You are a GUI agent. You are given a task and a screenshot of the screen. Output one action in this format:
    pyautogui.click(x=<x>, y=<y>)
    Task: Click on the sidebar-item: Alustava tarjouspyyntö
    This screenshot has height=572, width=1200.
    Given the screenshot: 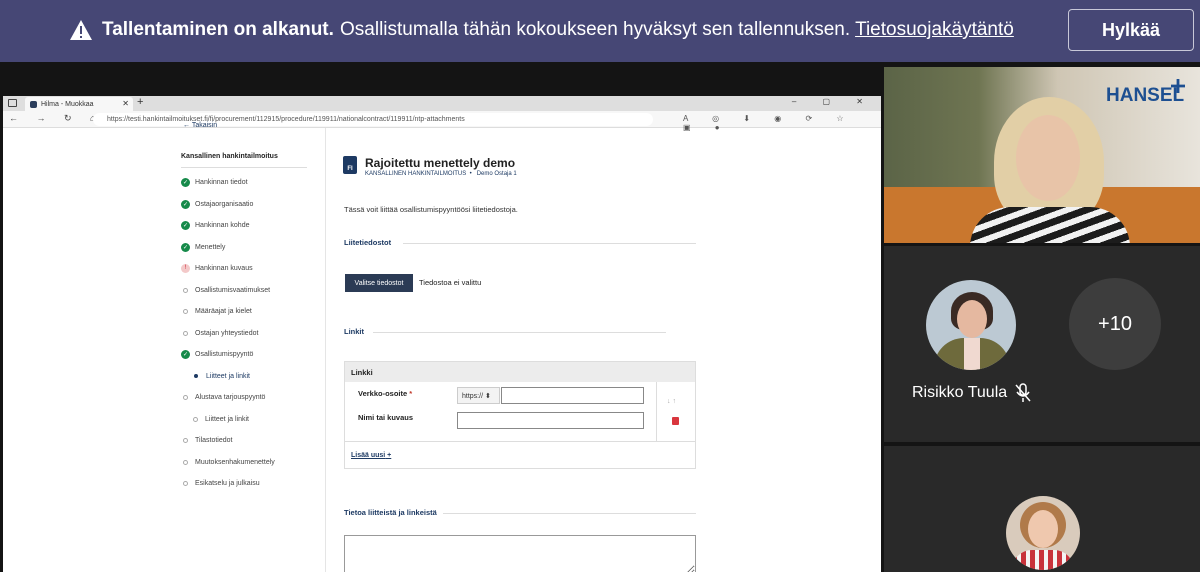 What is the action you would take?
    pyautogui.click(x=223, y=397)
    